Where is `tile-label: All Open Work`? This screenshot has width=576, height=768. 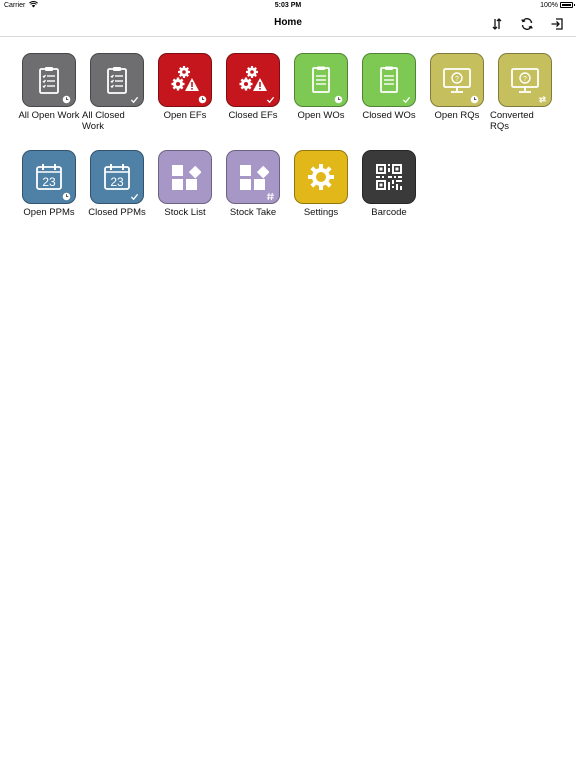
tile-label: All Open Work is located at coordinates (49, 115).